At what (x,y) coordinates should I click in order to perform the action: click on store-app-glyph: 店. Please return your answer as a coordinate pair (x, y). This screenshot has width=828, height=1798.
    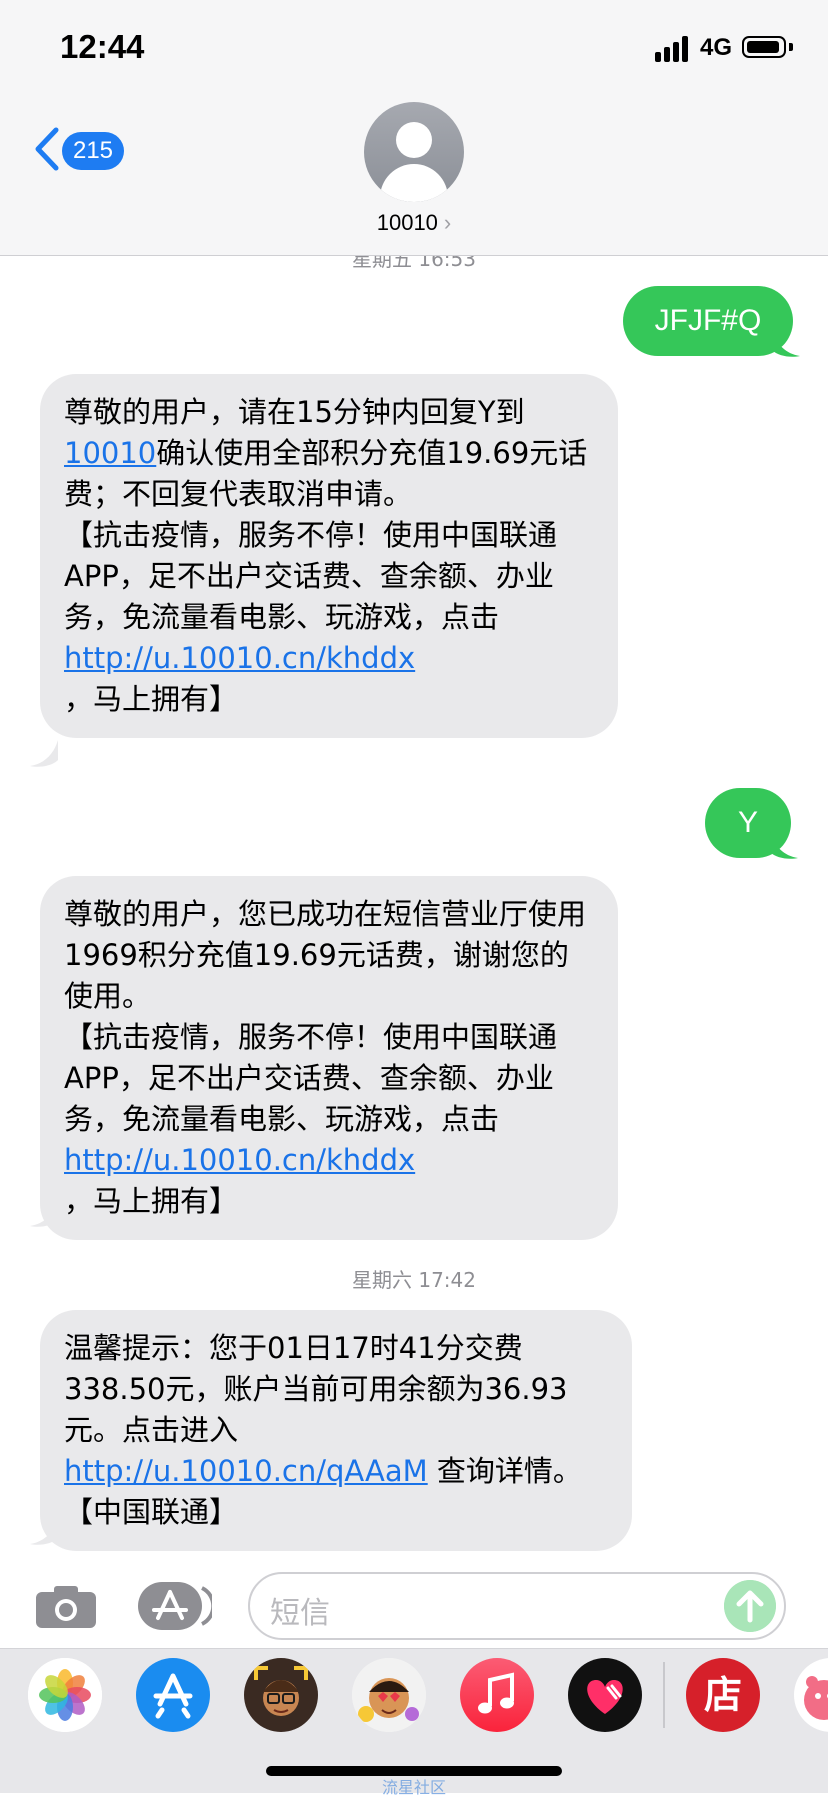
    Looking at the image, I should click on (722, 1695).